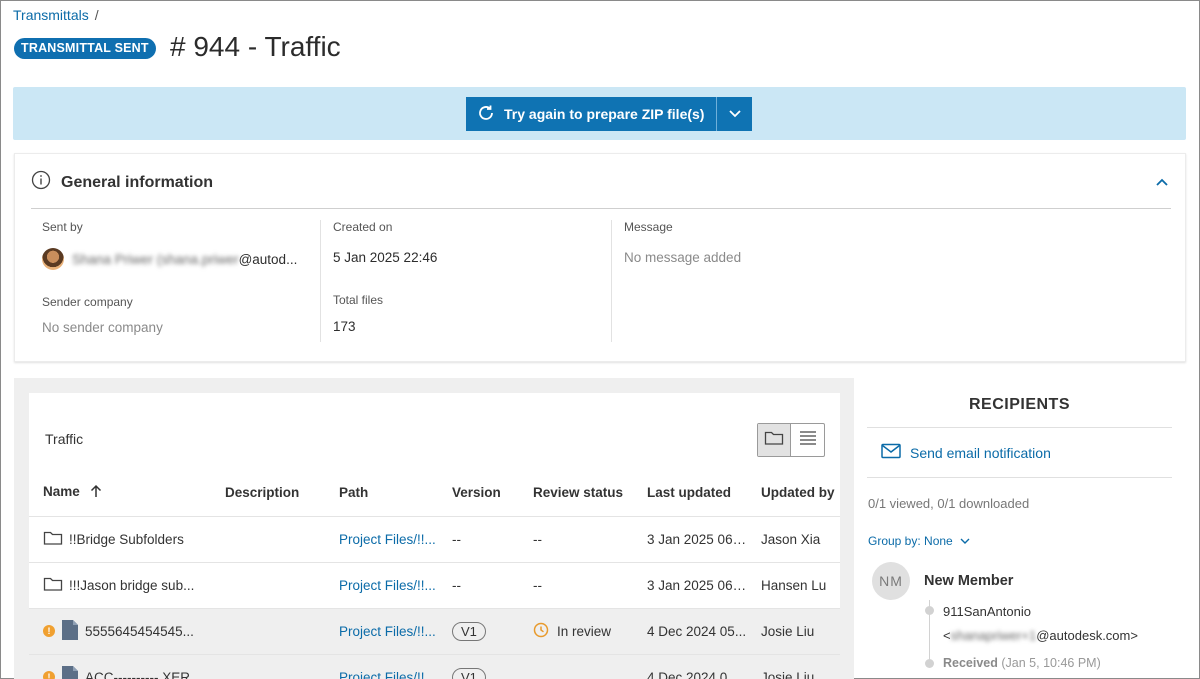 Image resolution: width=1200 pixels, height=679 pixels. What do you see at coordinates (62, 227) in the screenshot?
I see `sent-by-label: Sent by` at bounding box center [62, 227].